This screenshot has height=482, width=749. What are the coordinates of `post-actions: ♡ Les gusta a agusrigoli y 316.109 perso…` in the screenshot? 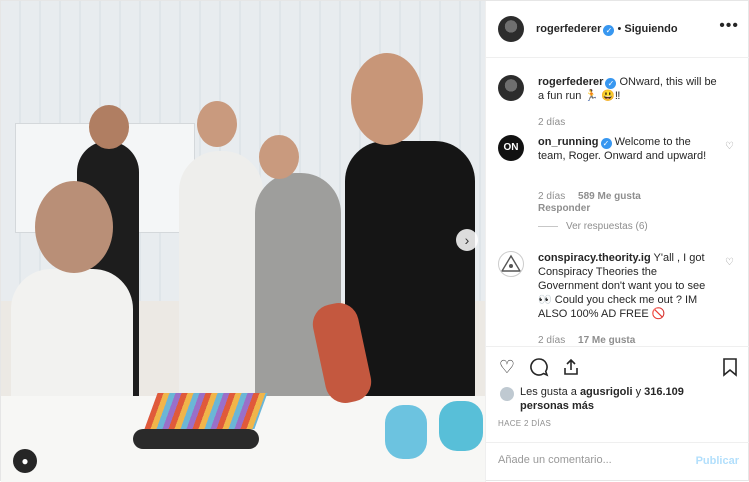 It's located at (617, 394).